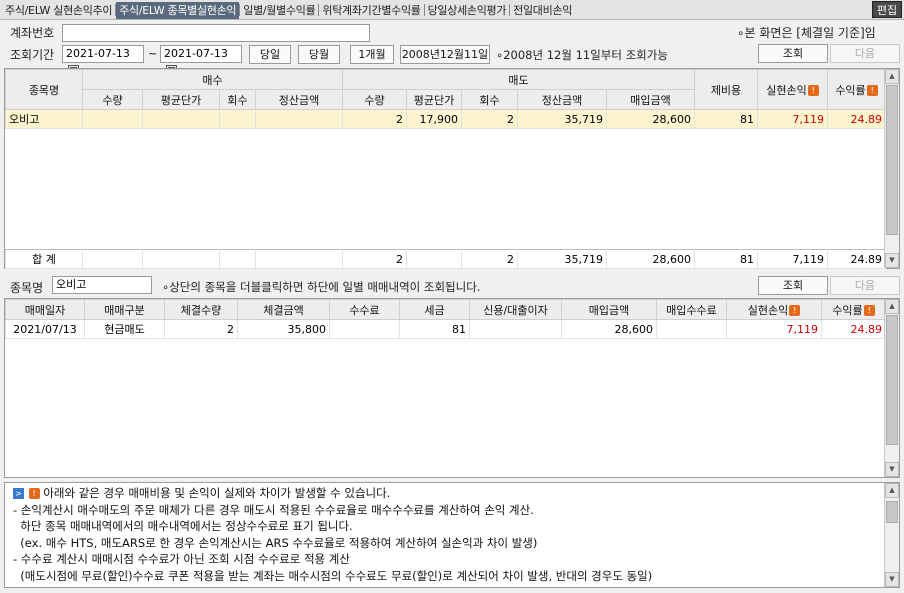 The height and width of the screenshot is (593, 904). I want to click on cell-buy-avg, so click(181, 119).